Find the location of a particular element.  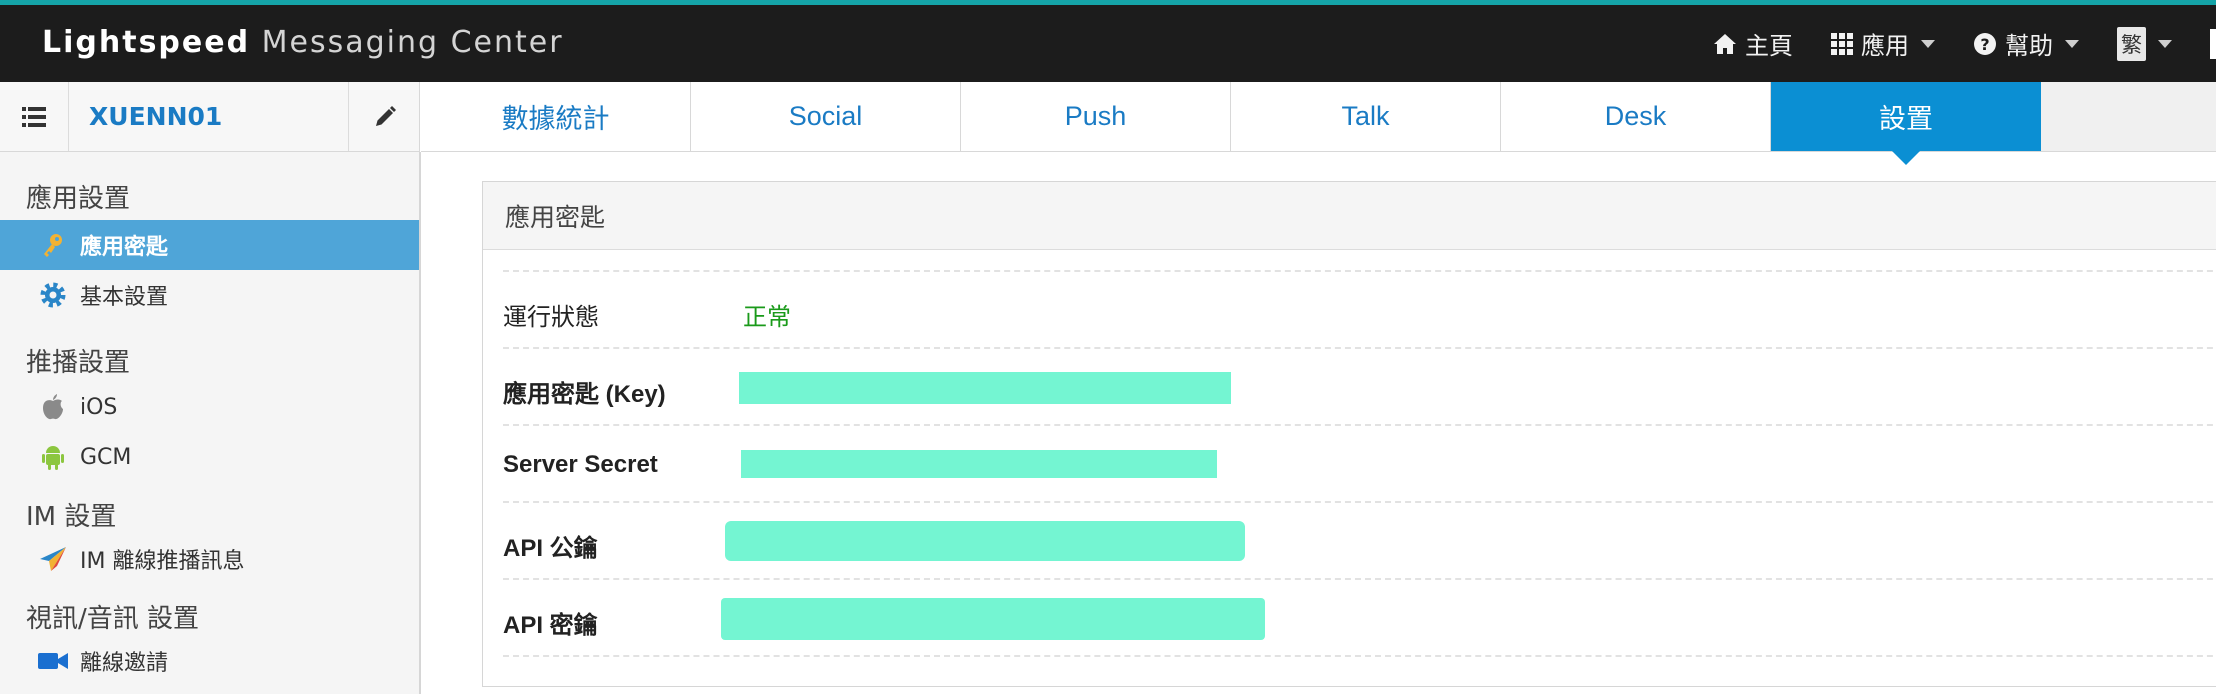

row-label: 運行狀態 is located at coordinates (551, 317).